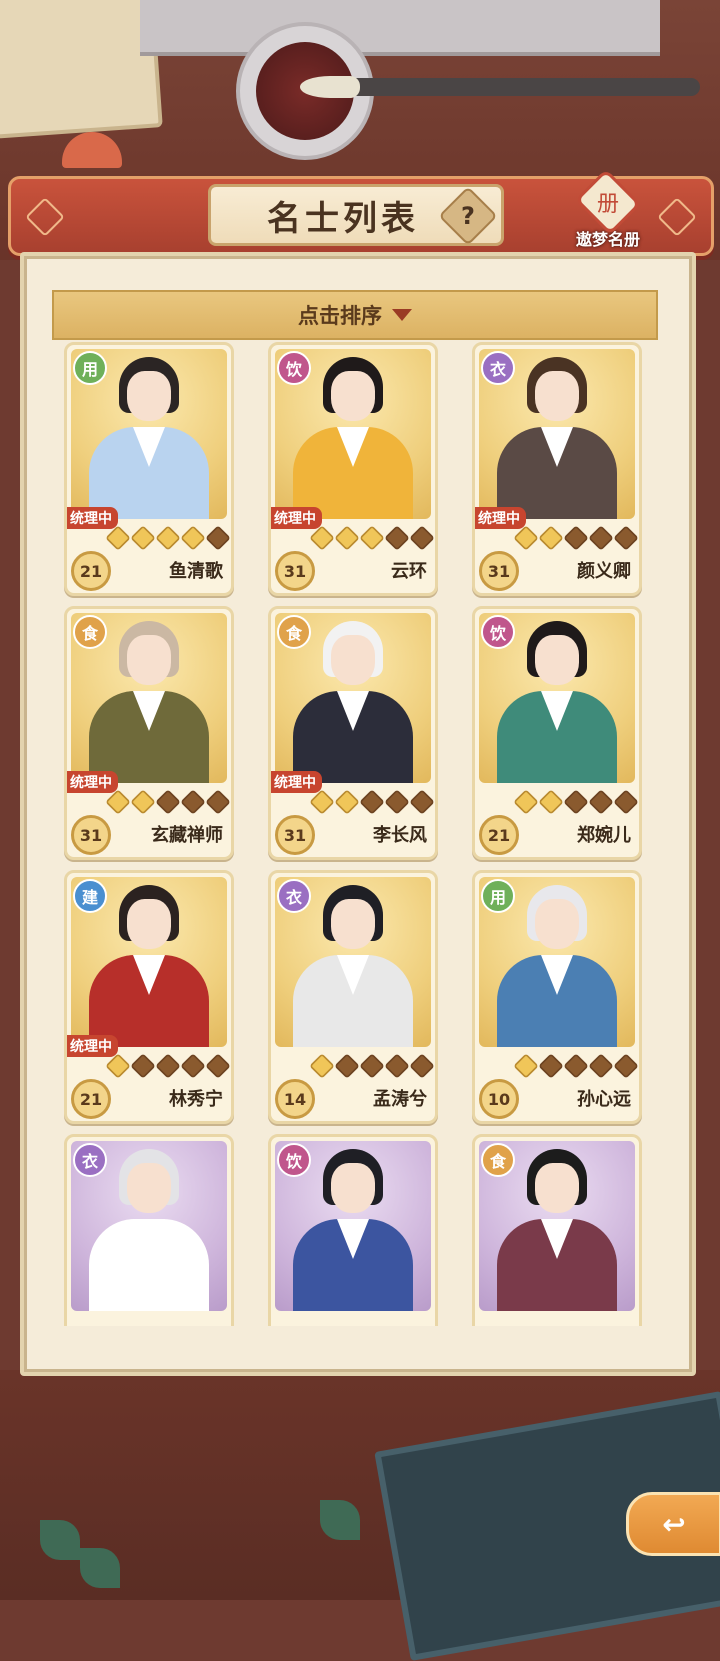  I want to click on character-name: 云环, so click(409, 571).